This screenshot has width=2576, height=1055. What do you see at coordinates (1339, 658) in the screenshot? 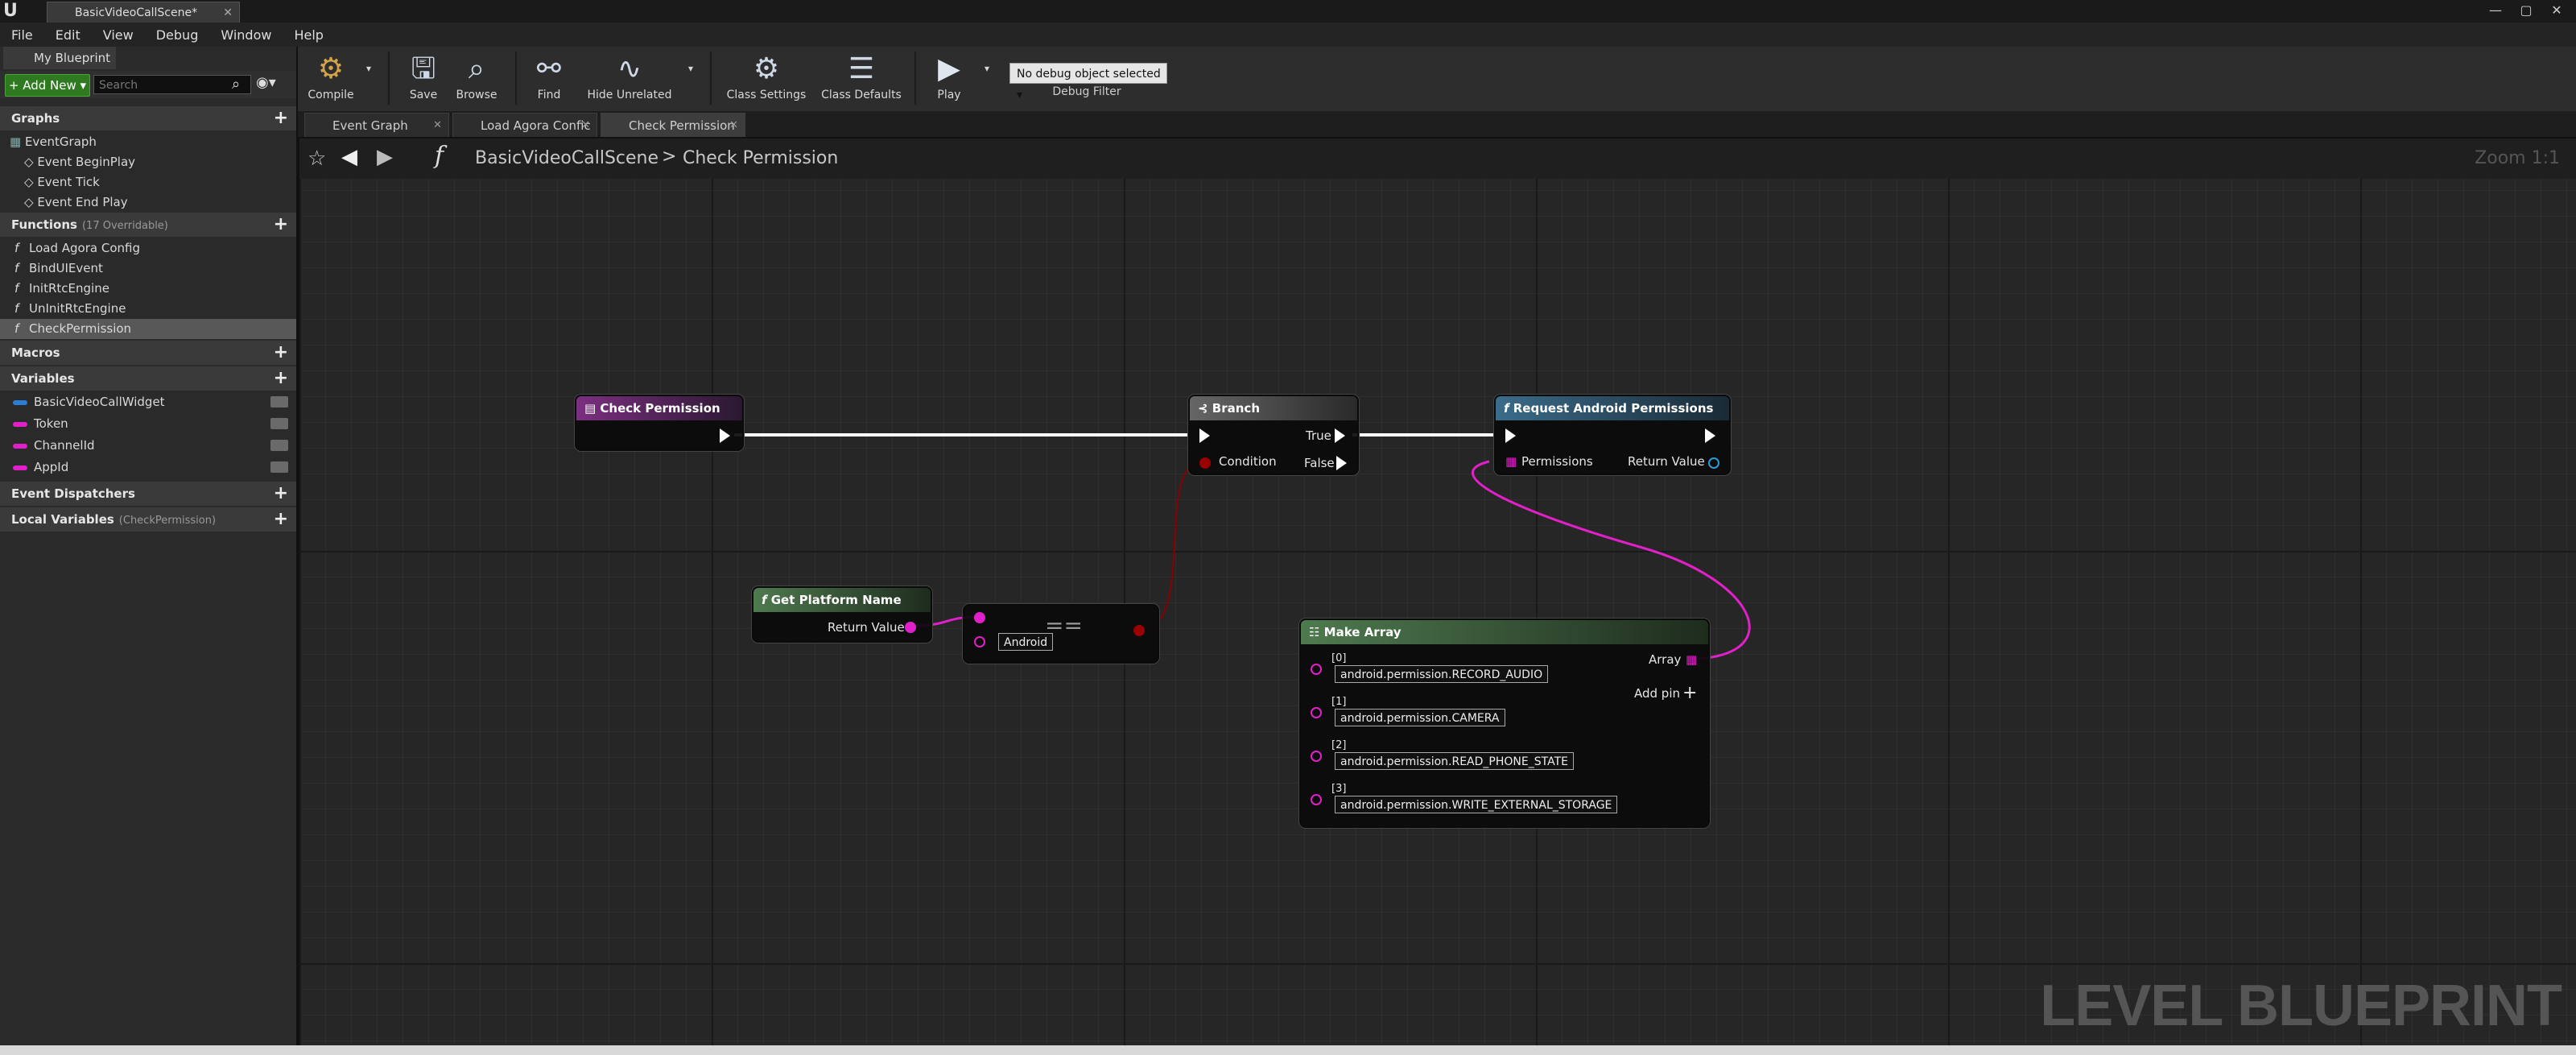
I see `array-item-index: [0]` at bounding box center [1339, 658].